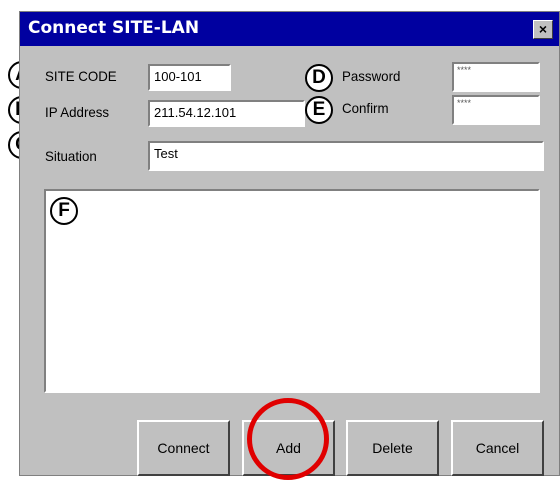  I want to click on situation-label: Situation, so click(71, 156).